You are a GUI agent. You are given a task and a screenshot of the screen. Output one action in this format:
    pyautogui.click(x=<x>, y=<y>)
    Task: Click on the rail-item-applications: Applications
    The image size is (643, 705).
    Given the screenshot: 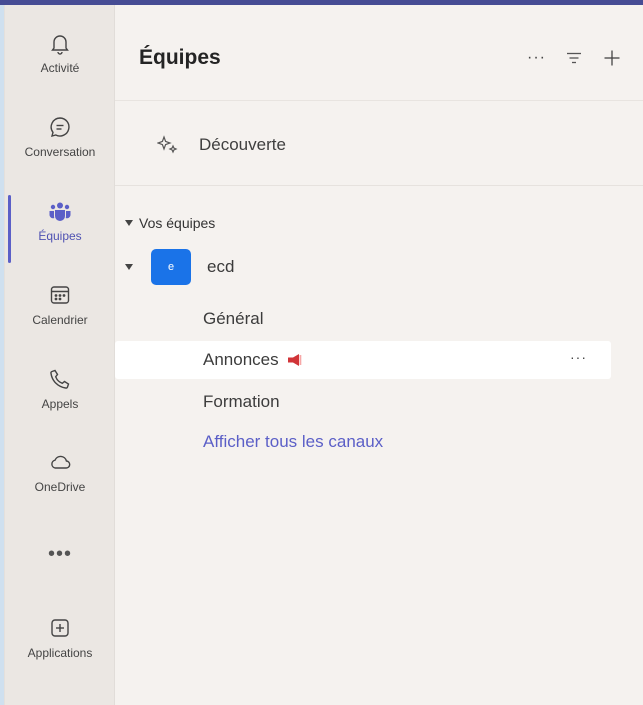 What is the action you would take?
    pyautogui.click(x=60, y=646)
    